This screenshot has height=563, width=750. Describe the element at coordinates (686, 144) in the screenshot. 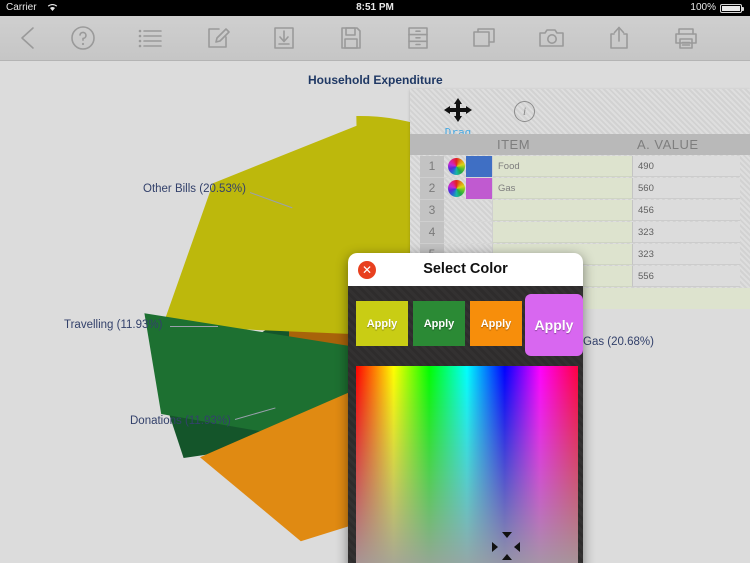

I see `column-header-value: A. VALUE` at that location.